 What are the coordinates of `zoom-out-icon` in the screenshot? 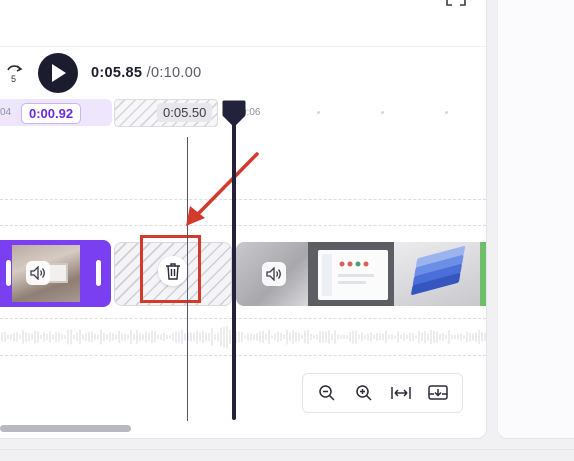 It's located at (327, 393).